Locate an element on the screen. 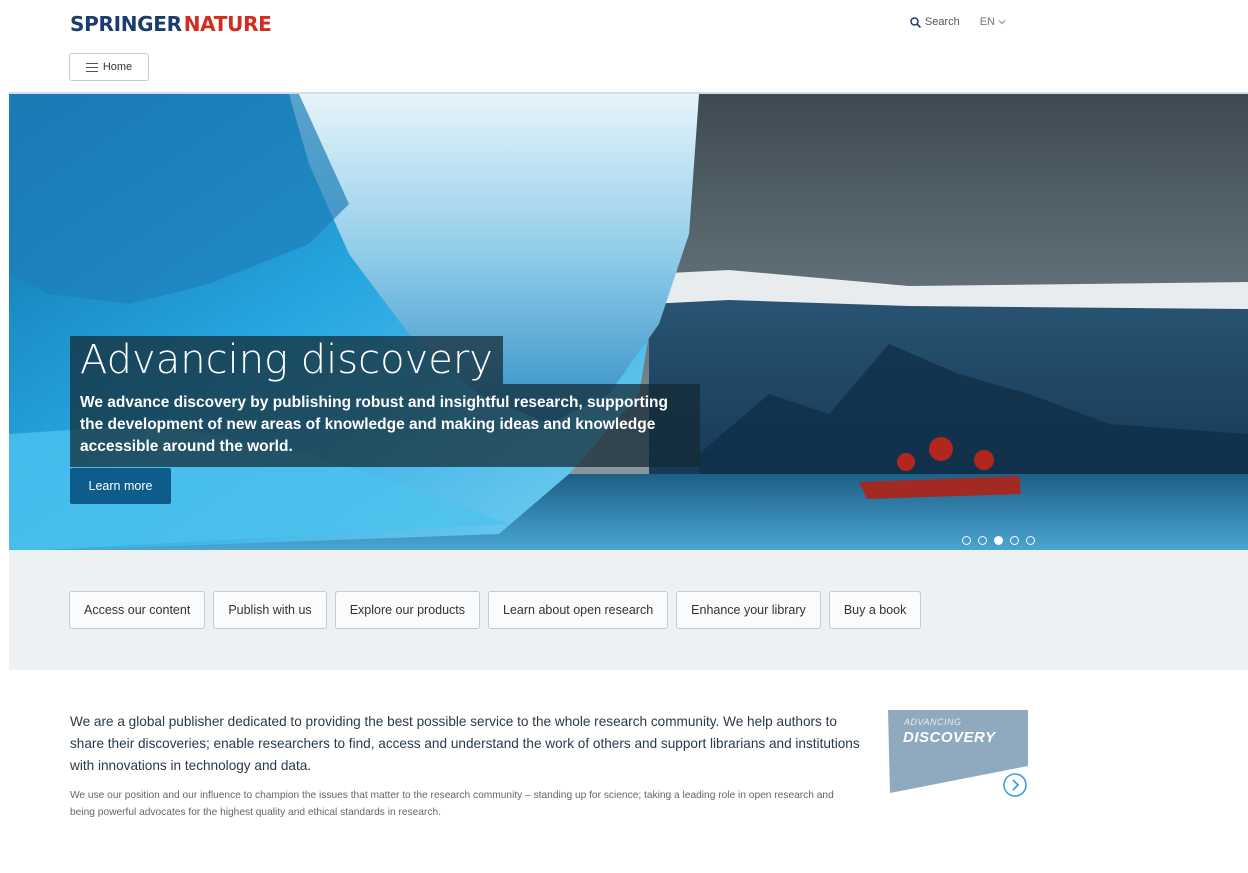 This screenshot has width=1248, height=873. header-tools: Search EN is located at coordinates (958, 22).